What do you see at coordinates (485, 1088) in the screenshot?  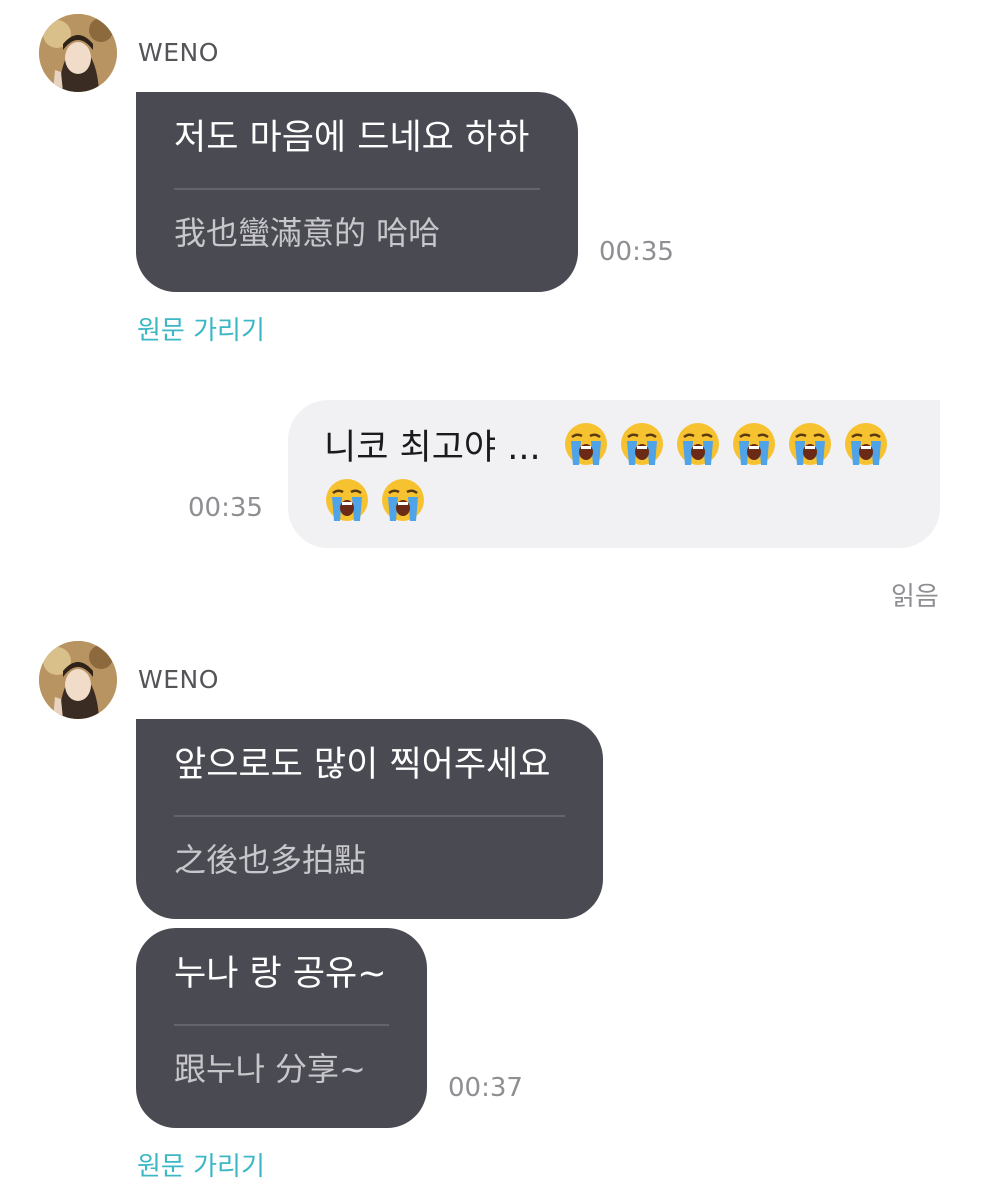 I see `message-time: 00:37` at bounding box center [485, 1088].